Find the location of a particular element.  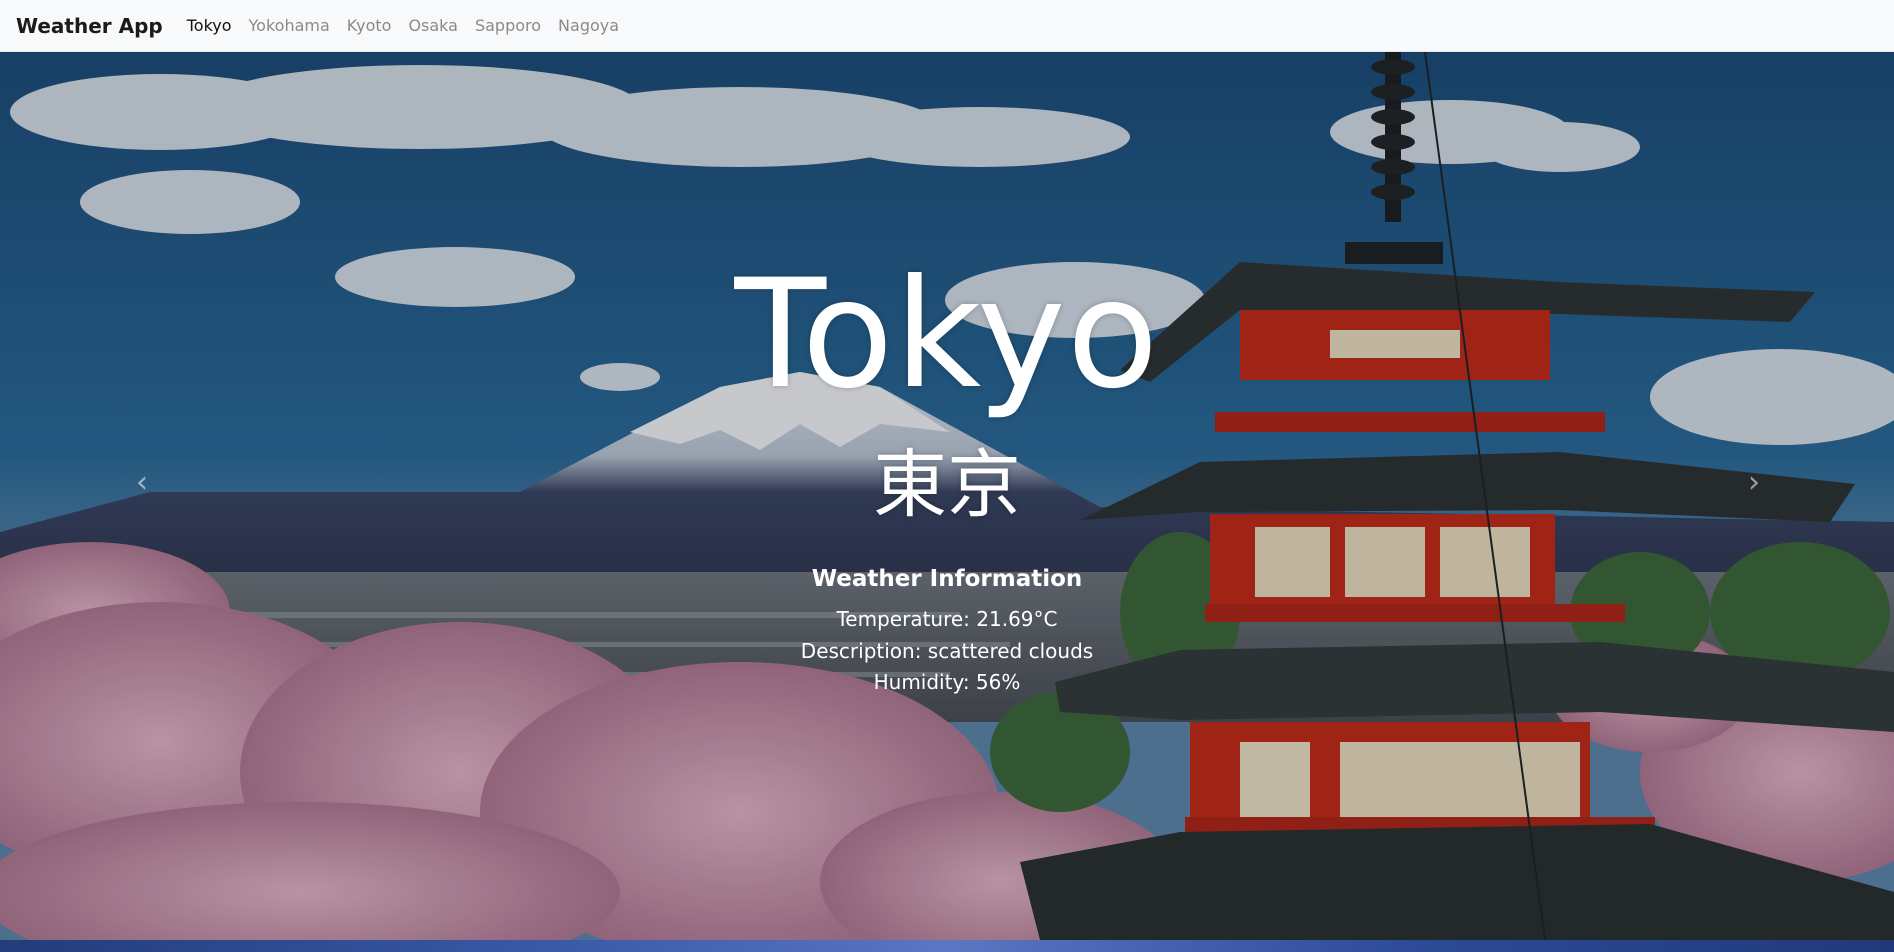

chevron-left-icon: ‹ is located at coordinates (142, 482).